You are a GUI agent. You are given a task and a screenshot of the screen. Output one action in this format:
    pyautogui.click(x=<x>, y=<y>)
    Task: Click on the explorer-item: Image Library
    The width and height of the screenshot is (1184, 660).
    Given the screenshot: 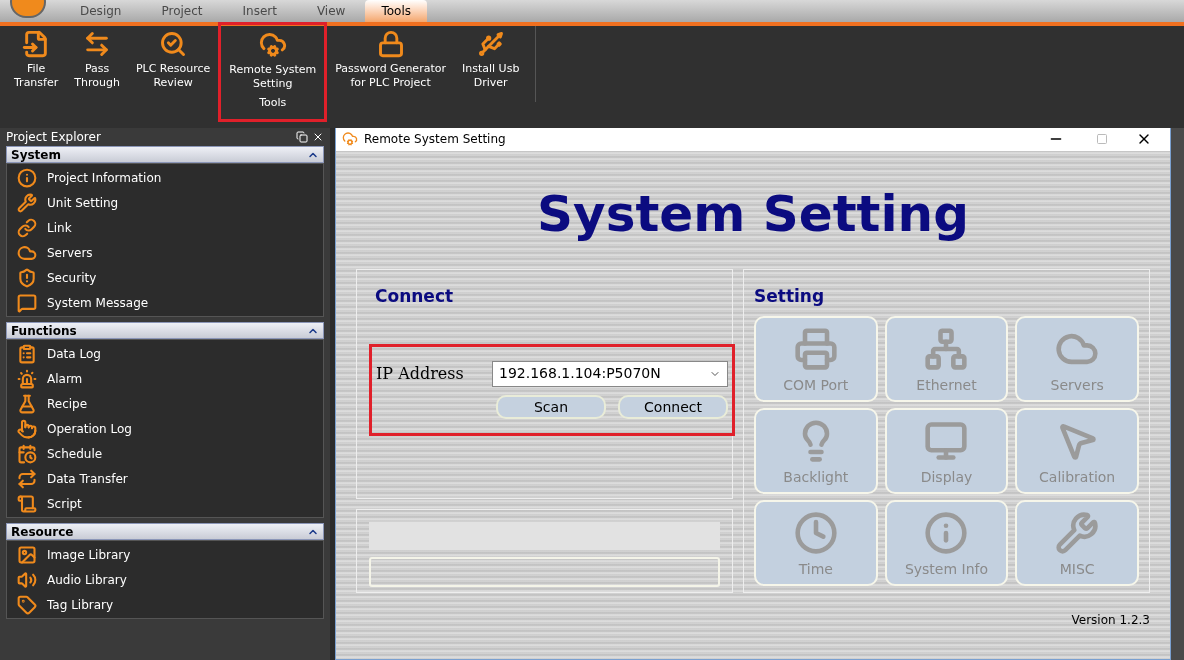 What is the action you would take?
    pyautogui.click(x=165, y=554)
    